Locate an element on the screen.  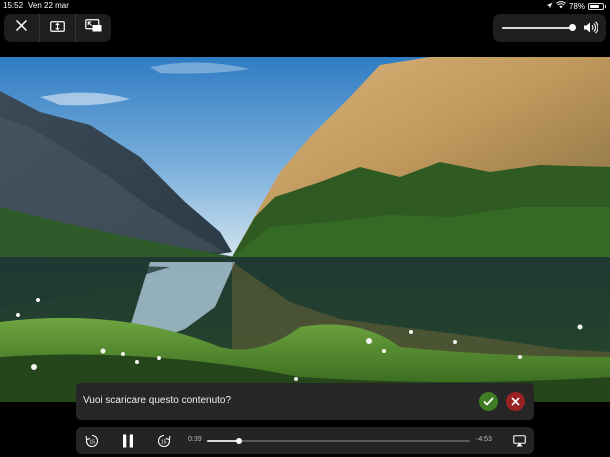
airplay-icon is located at coordinates (519, 441).